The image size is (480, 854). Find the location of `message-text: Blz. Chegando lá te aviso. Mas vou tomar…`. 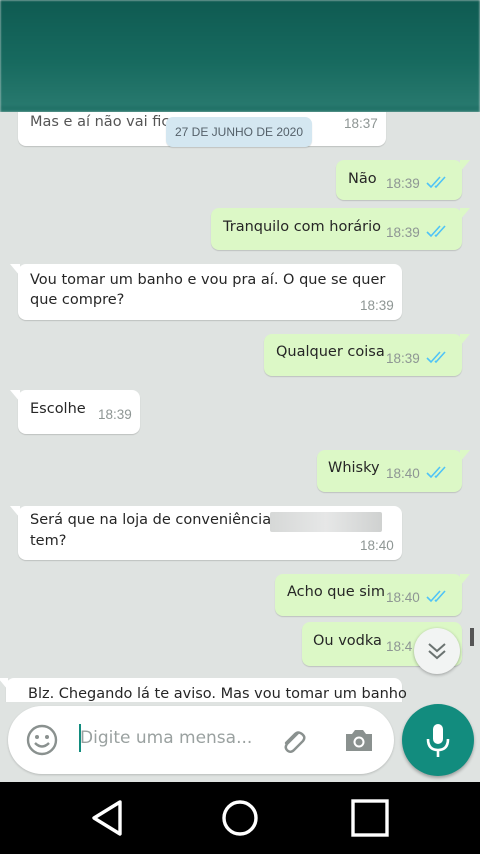

message-text: Blz. Chegando lá te aviso. Mas vou tomar… is located at coordinates (217, 694).